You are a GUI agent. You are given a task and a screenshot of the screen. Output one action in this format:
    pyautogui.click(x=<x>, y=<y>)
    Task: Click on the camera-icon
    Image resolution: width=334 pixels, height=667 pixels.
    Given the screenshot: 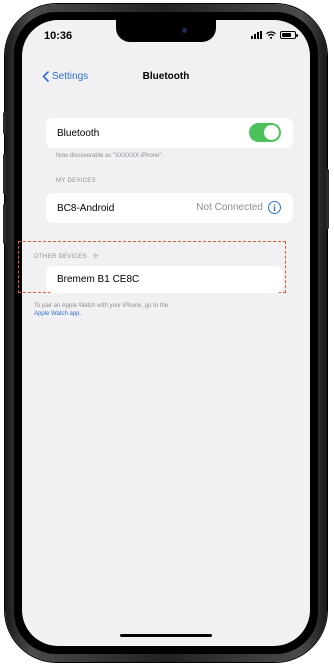 What is the action you would take?
    pyautogui.click(x=184, y=30)
    